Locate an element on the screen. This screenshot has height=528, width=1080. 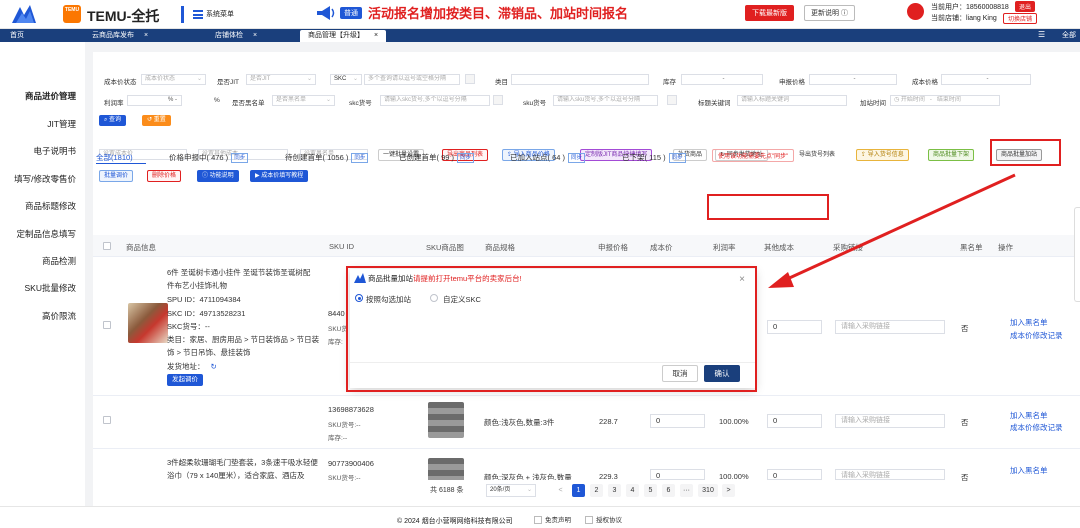
divider is located at coordinates (182, 14).